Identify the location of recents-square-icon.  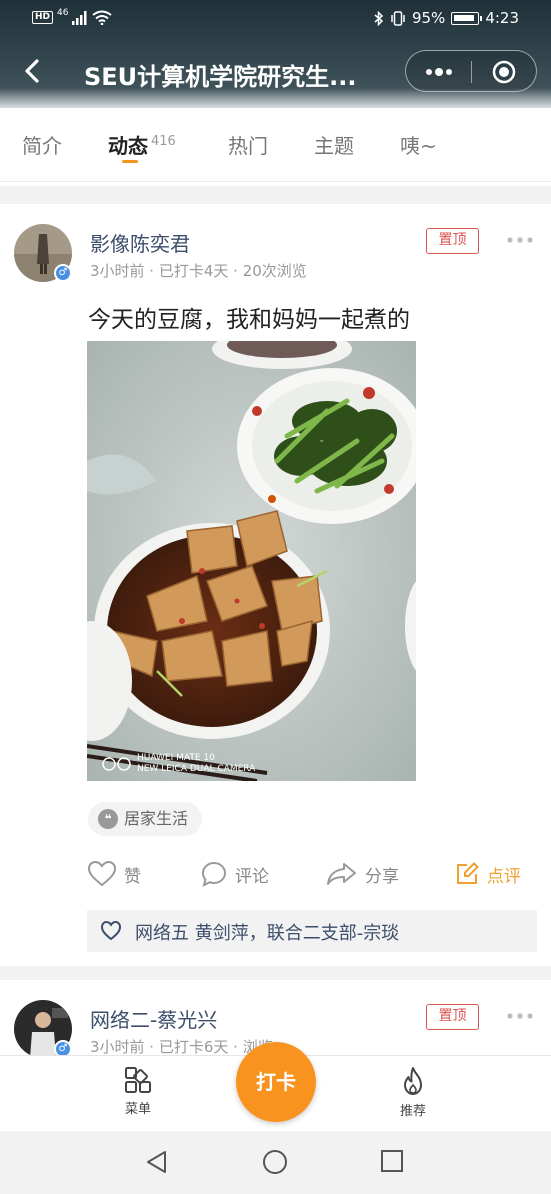
(392, 1161).